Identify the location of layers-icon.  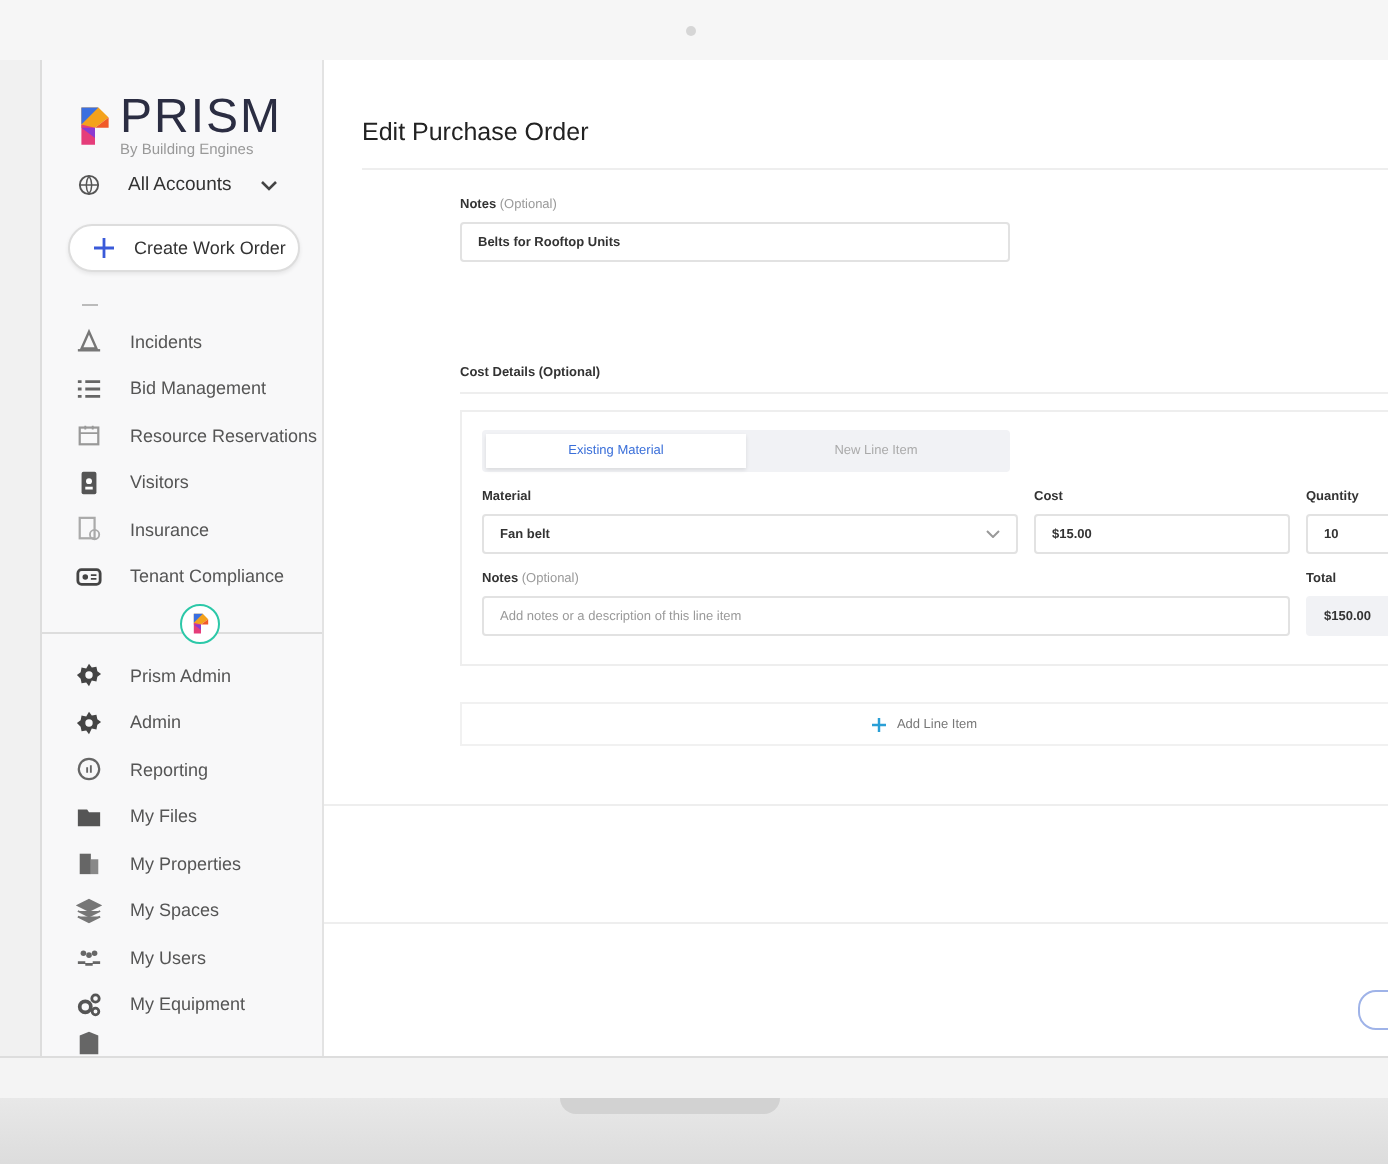
(89, 910).